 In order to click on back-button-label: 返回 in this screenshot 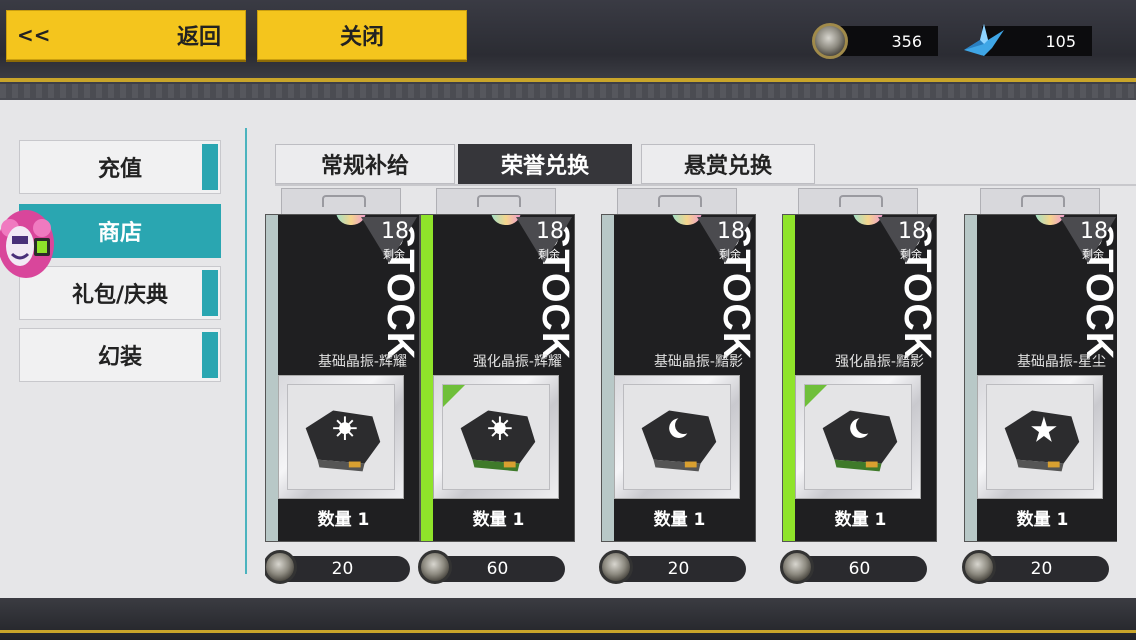, I will do `click(199, 37)`.